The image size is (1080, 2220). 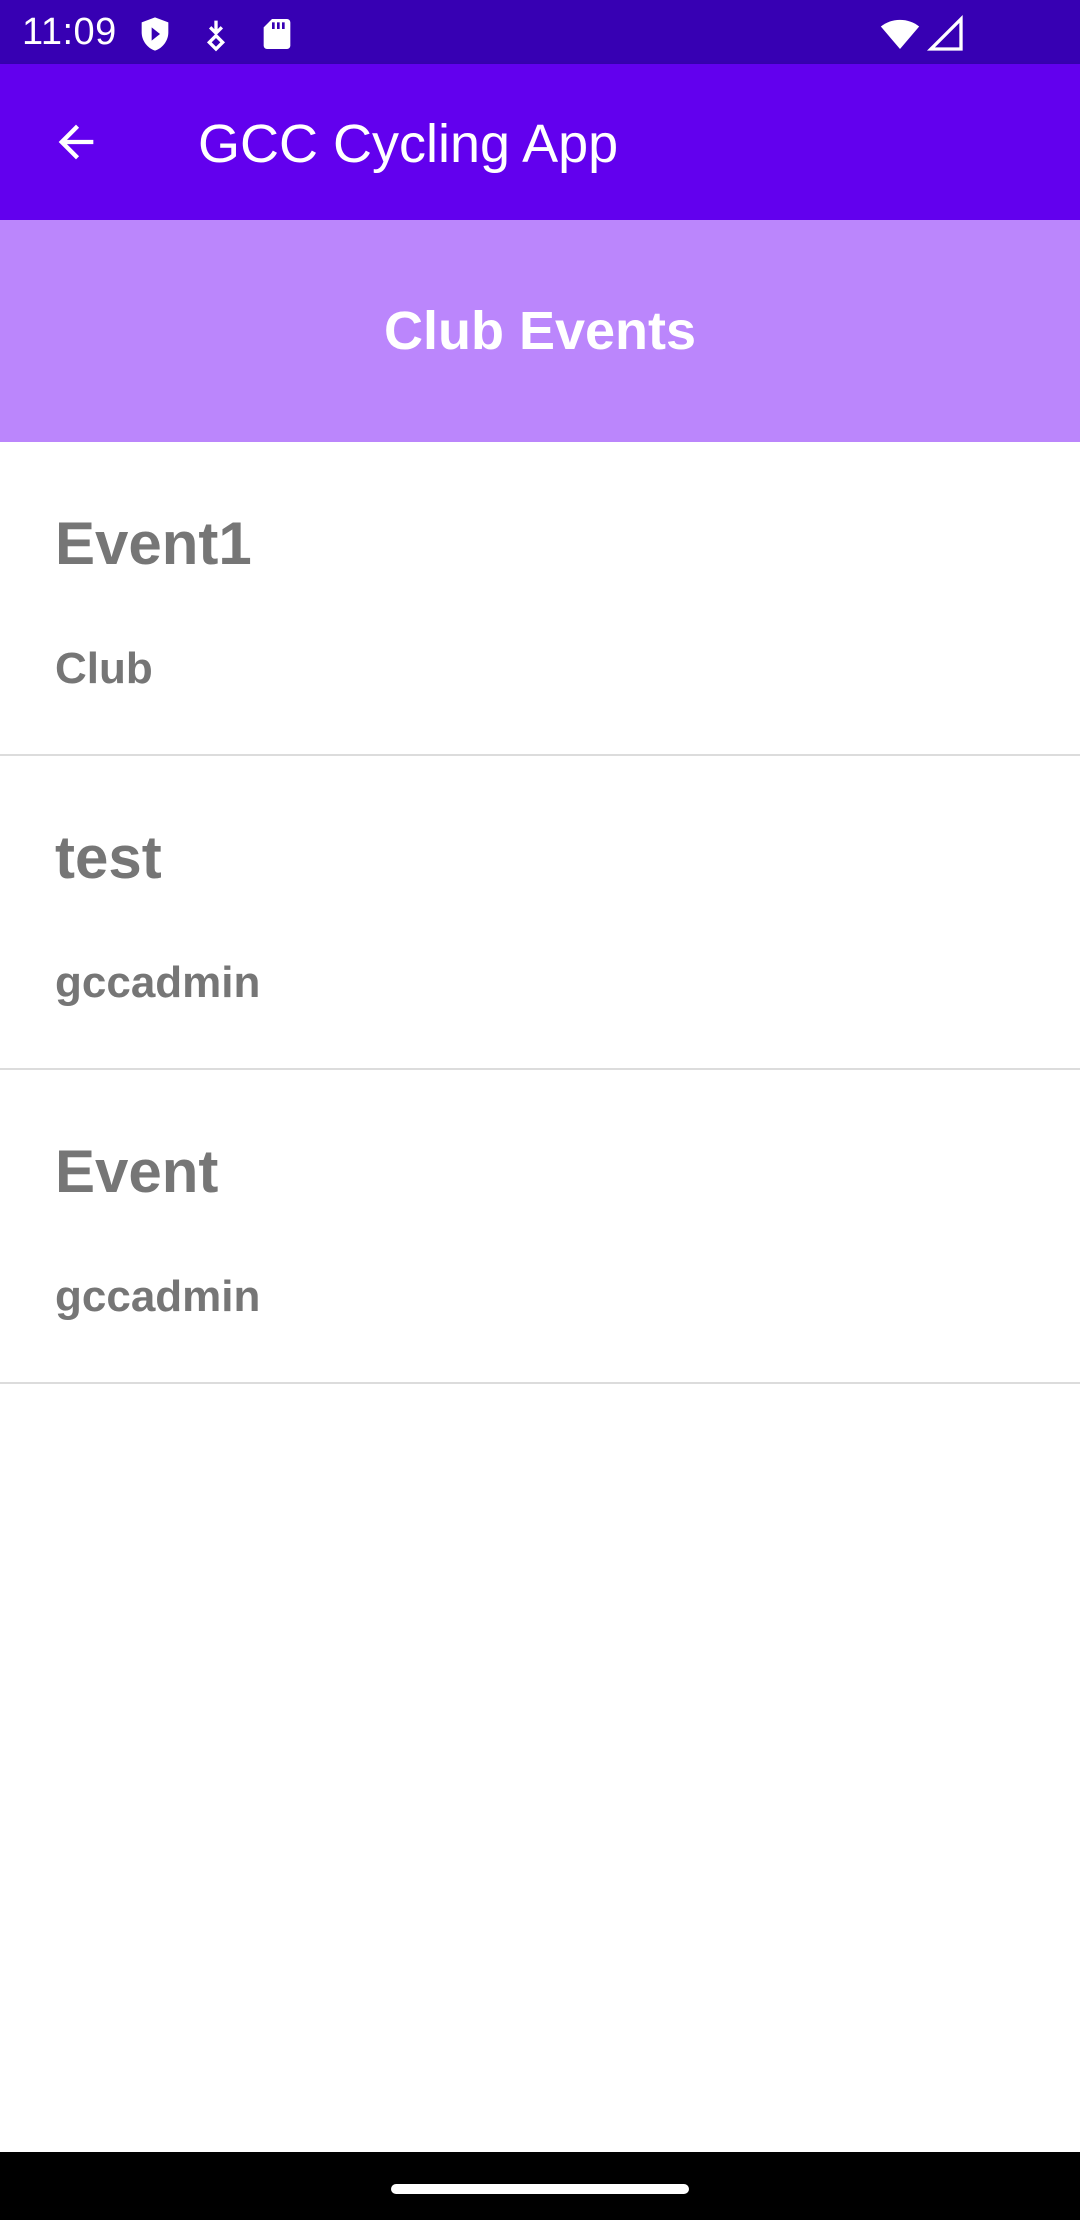 What do you see at coordinates (69, 32) in the screenshot?
I see `status-time: 11:09` at bounding box center [69, 32].